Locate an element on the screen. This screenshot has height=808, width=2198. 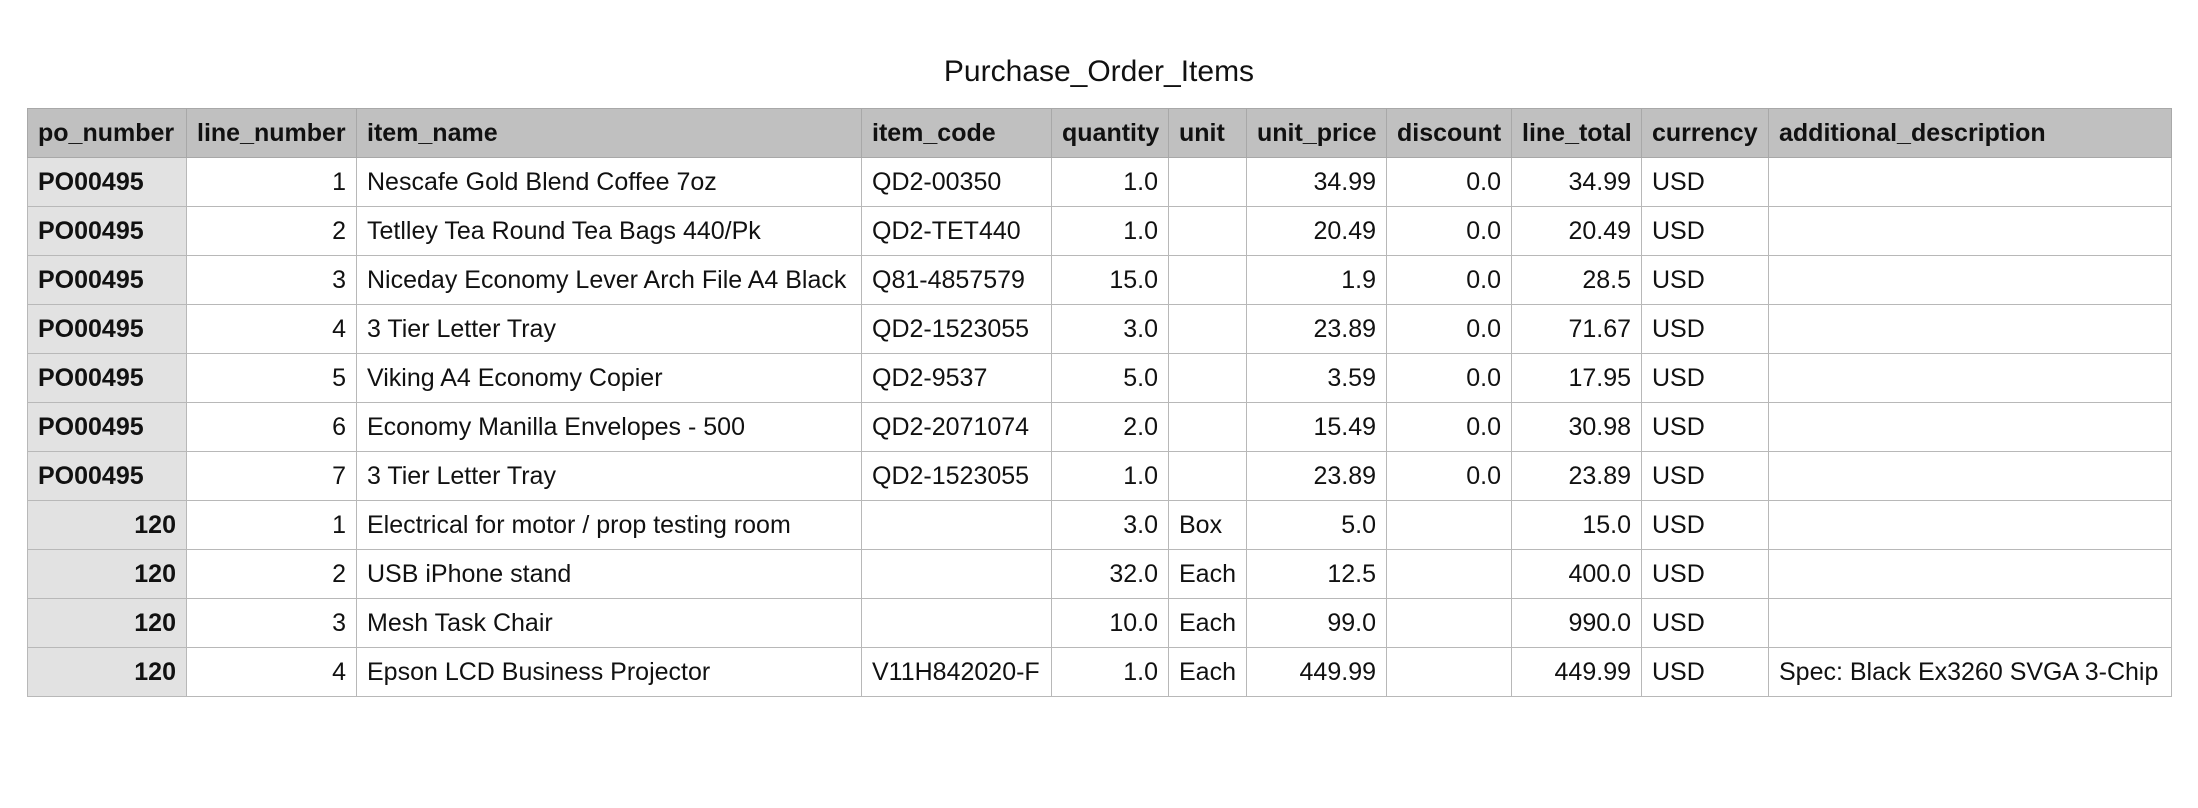
unit-price-cell: 5.0 is located at coordinates (1316, 525).